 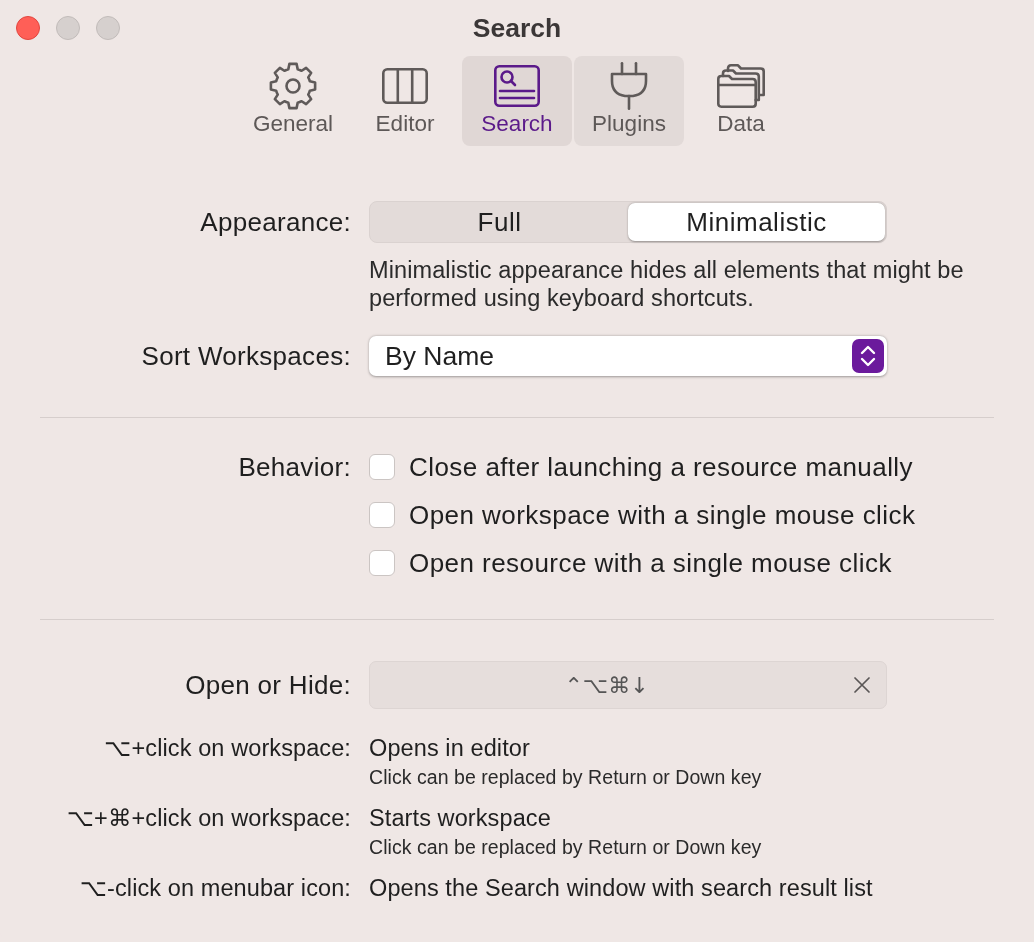 What do you see at coordinates (517, 28) in the screenshot?
I see `window-title: Search` at bounding box center [517, 28].